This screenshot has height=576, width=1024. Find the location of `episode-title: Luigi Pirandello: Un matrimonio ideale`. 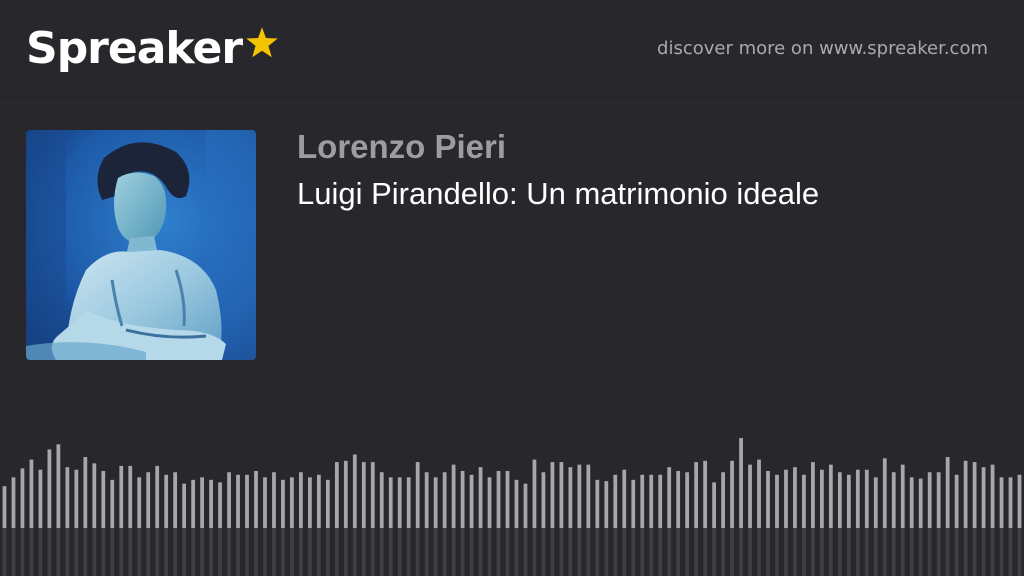

episode-title: Luigi Pirandello: Un matrimonio ideale is located at coordinates (558, 194).